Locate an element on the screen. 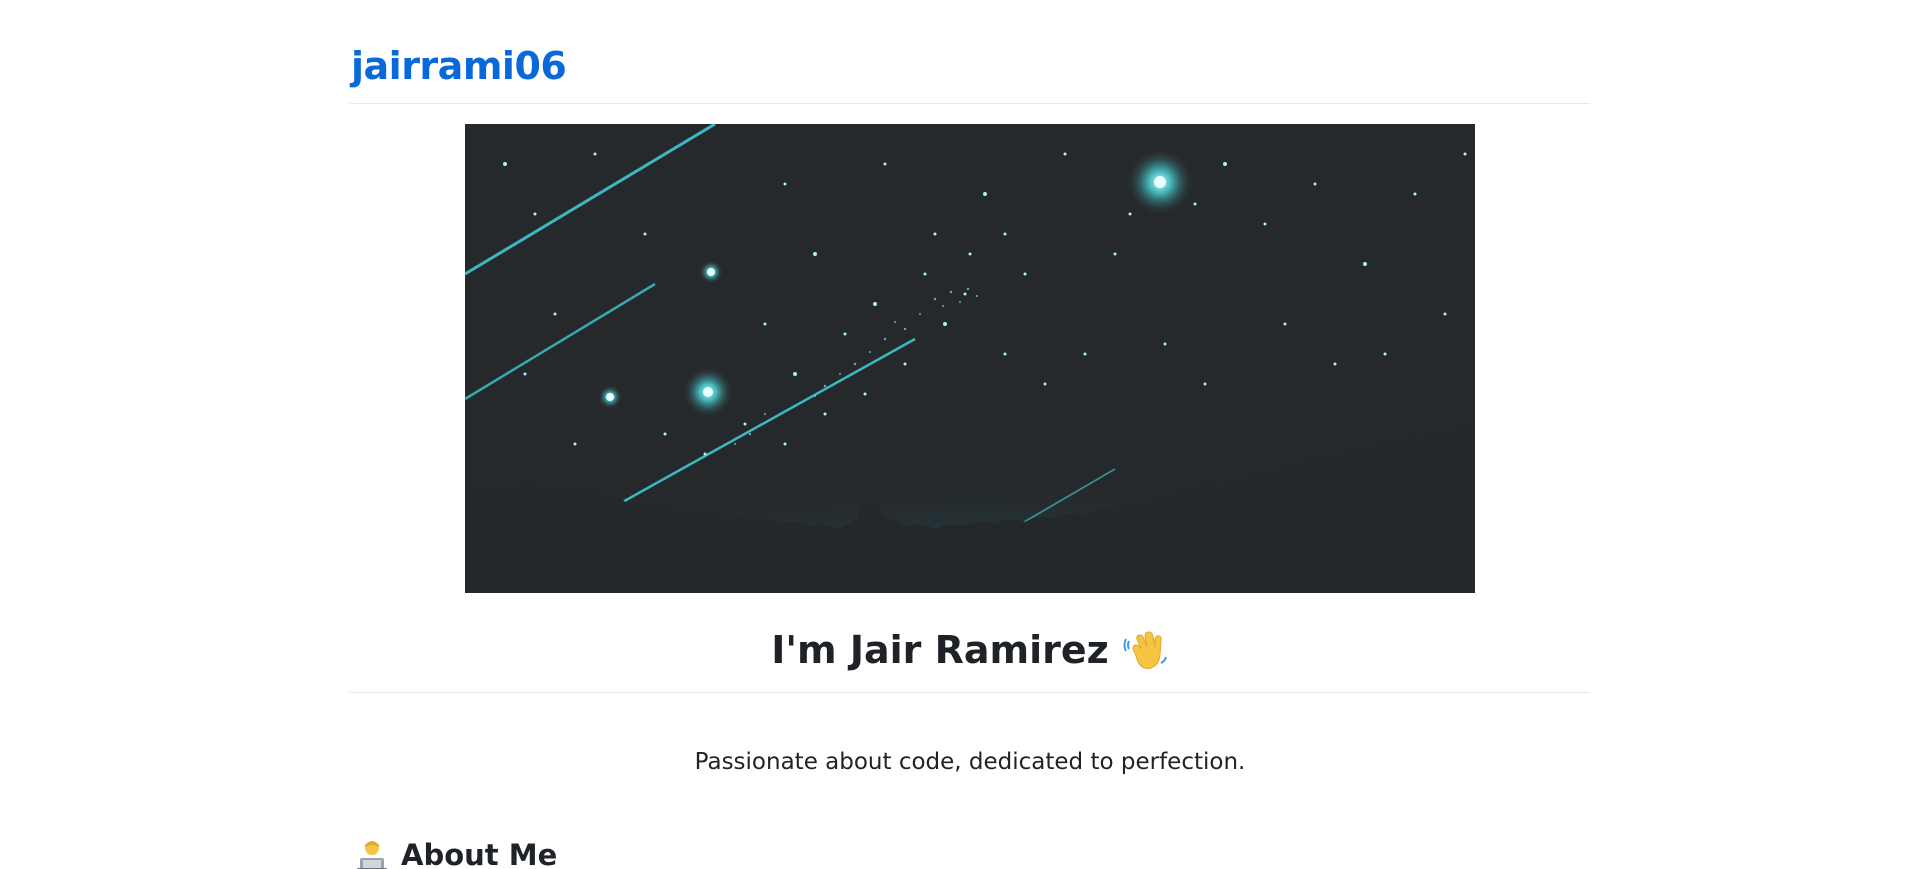 The image size is (1920, 869). hero-heading: I'm Jair Ramirez is located at coordinates (970, 650).